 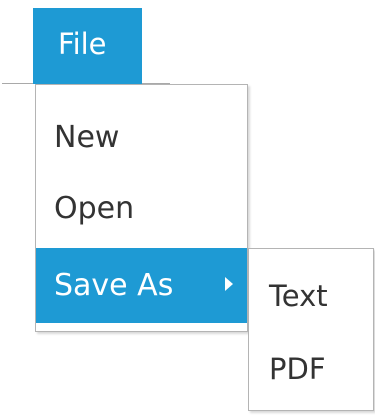 I want to click on save-as-submenu: Text PDF, so click(x=311, y=329).